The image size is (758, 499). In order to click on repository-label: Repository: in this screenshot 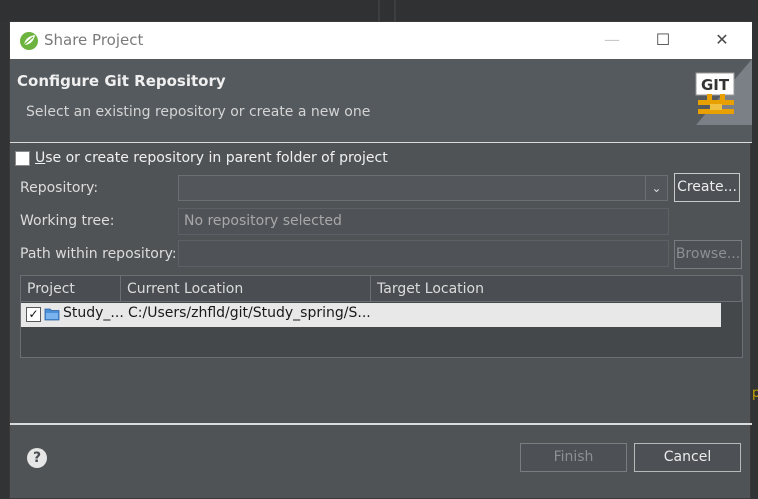, I will do `click(59, 188)`.